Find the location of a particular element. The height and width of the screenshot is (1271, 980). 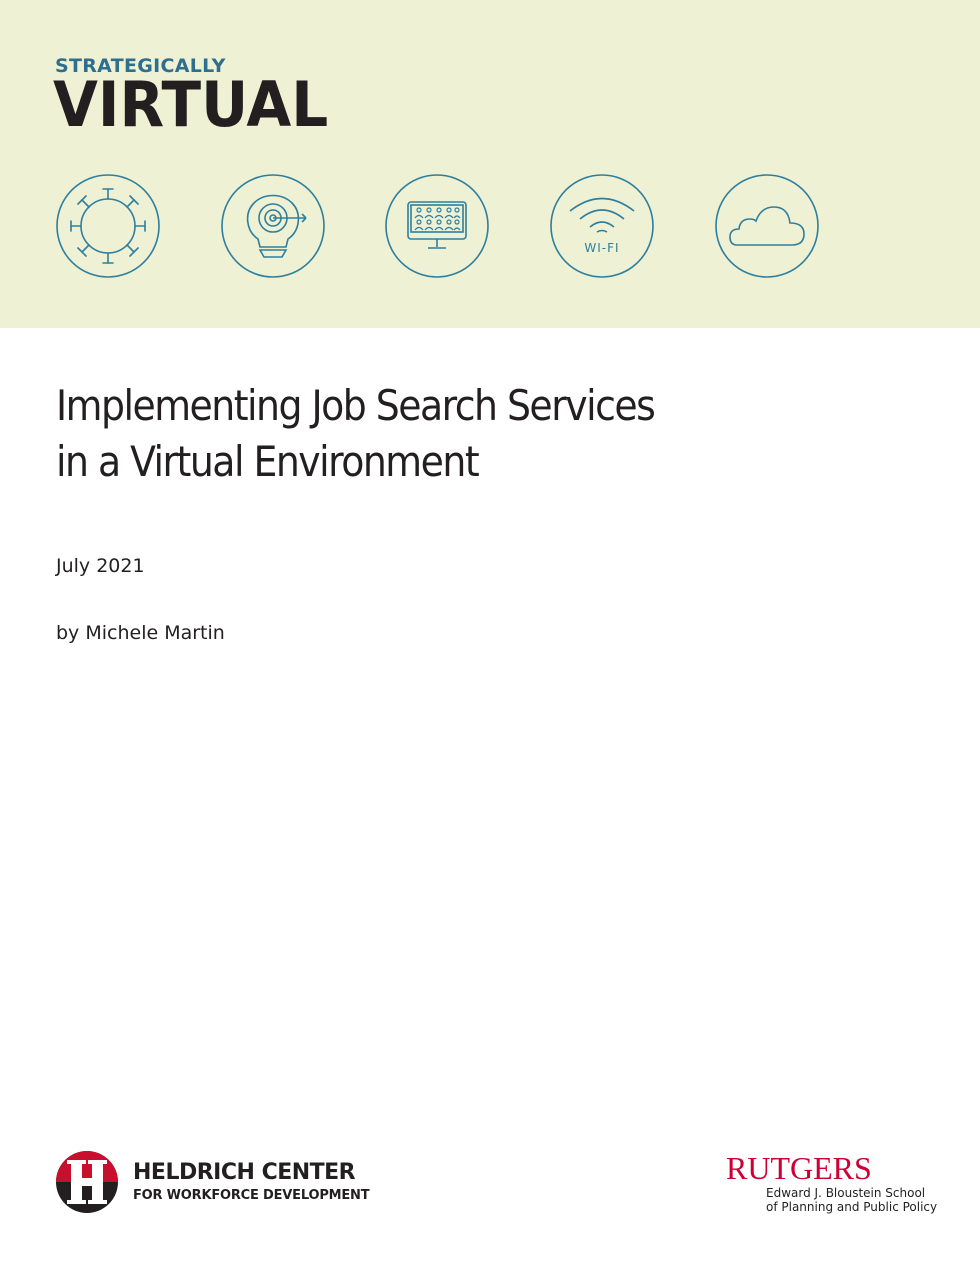

heldrich-h-icon is located at coordinates (87, 1182).